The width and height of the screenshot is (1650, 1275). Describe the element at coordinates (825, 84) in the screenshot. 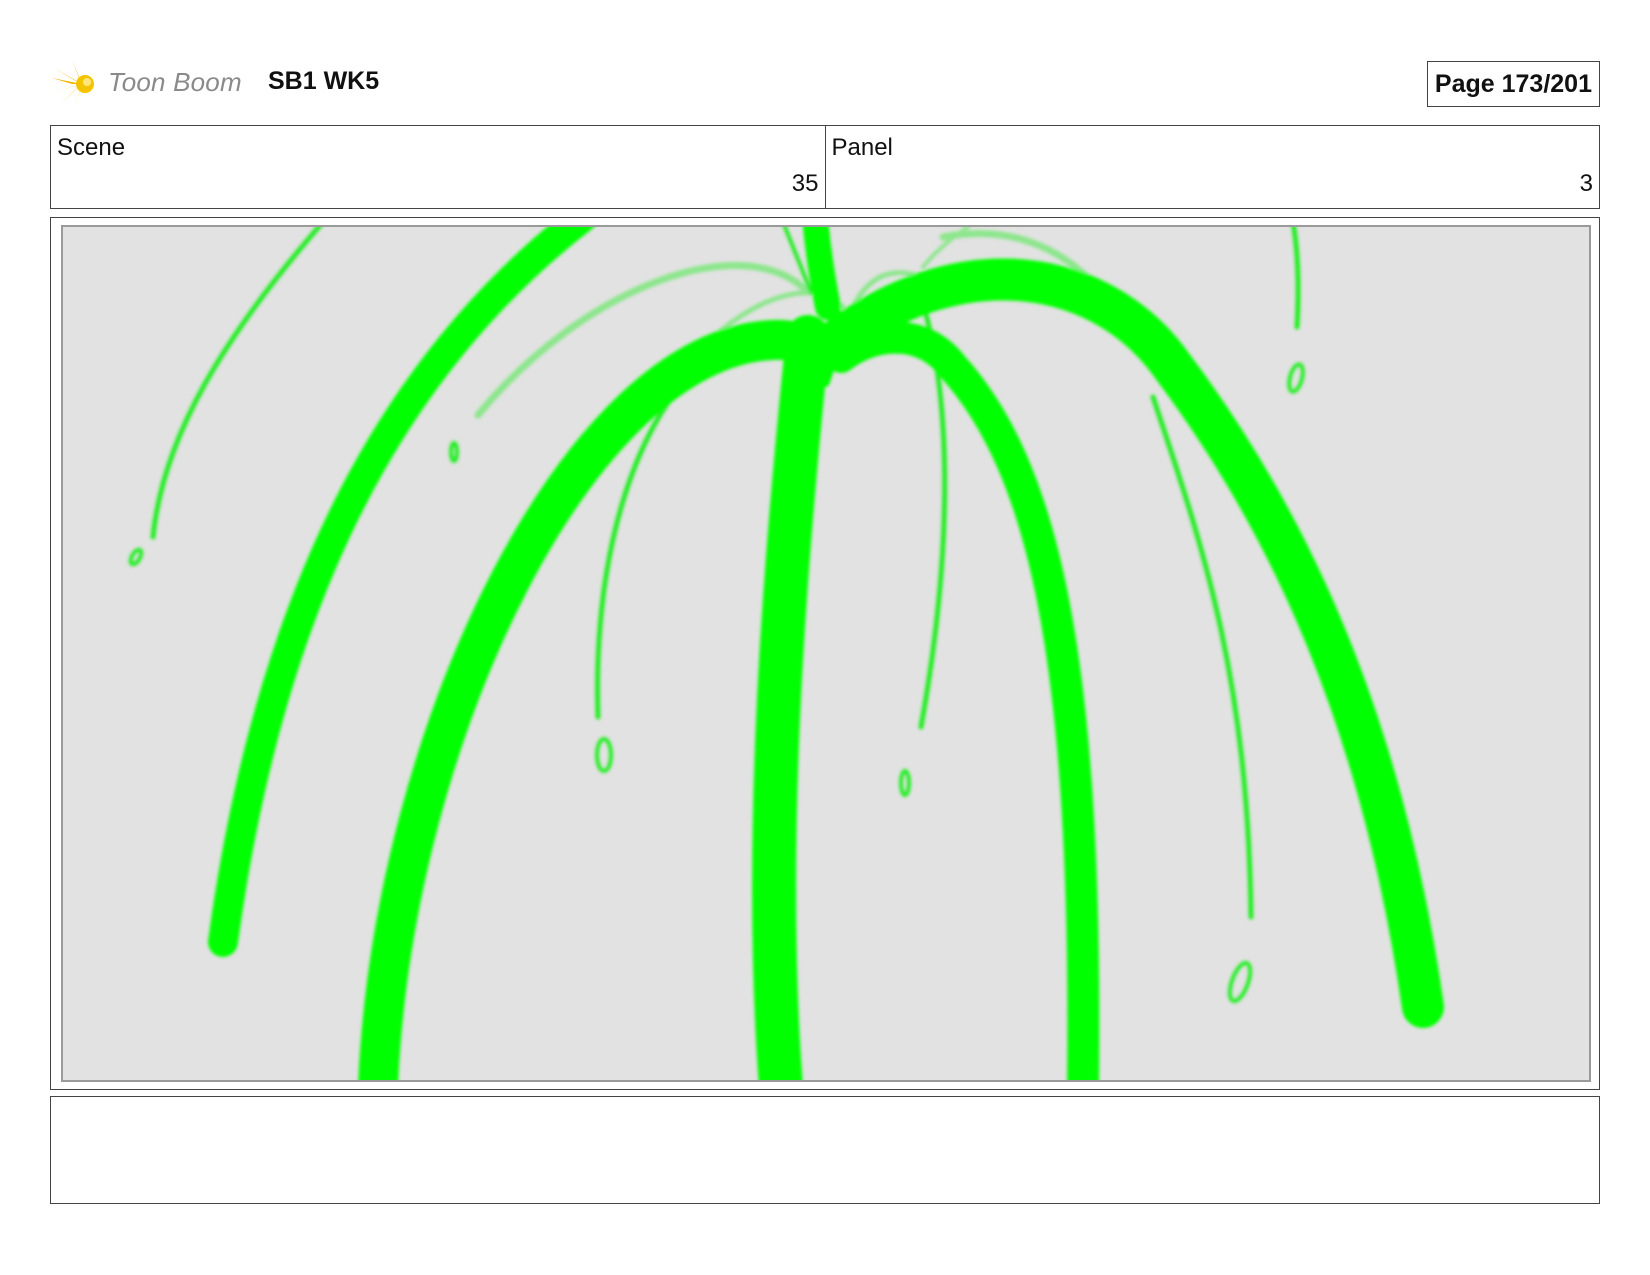

I see `page-header: Toon Boom SB1 WK5 Page 173/201` at that location.